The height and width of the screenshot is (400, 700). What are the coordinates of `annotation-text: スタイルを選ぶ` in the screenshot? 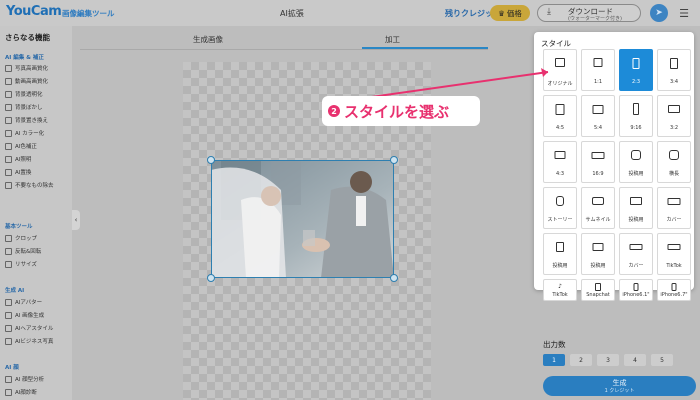 It's located at (397, 111).